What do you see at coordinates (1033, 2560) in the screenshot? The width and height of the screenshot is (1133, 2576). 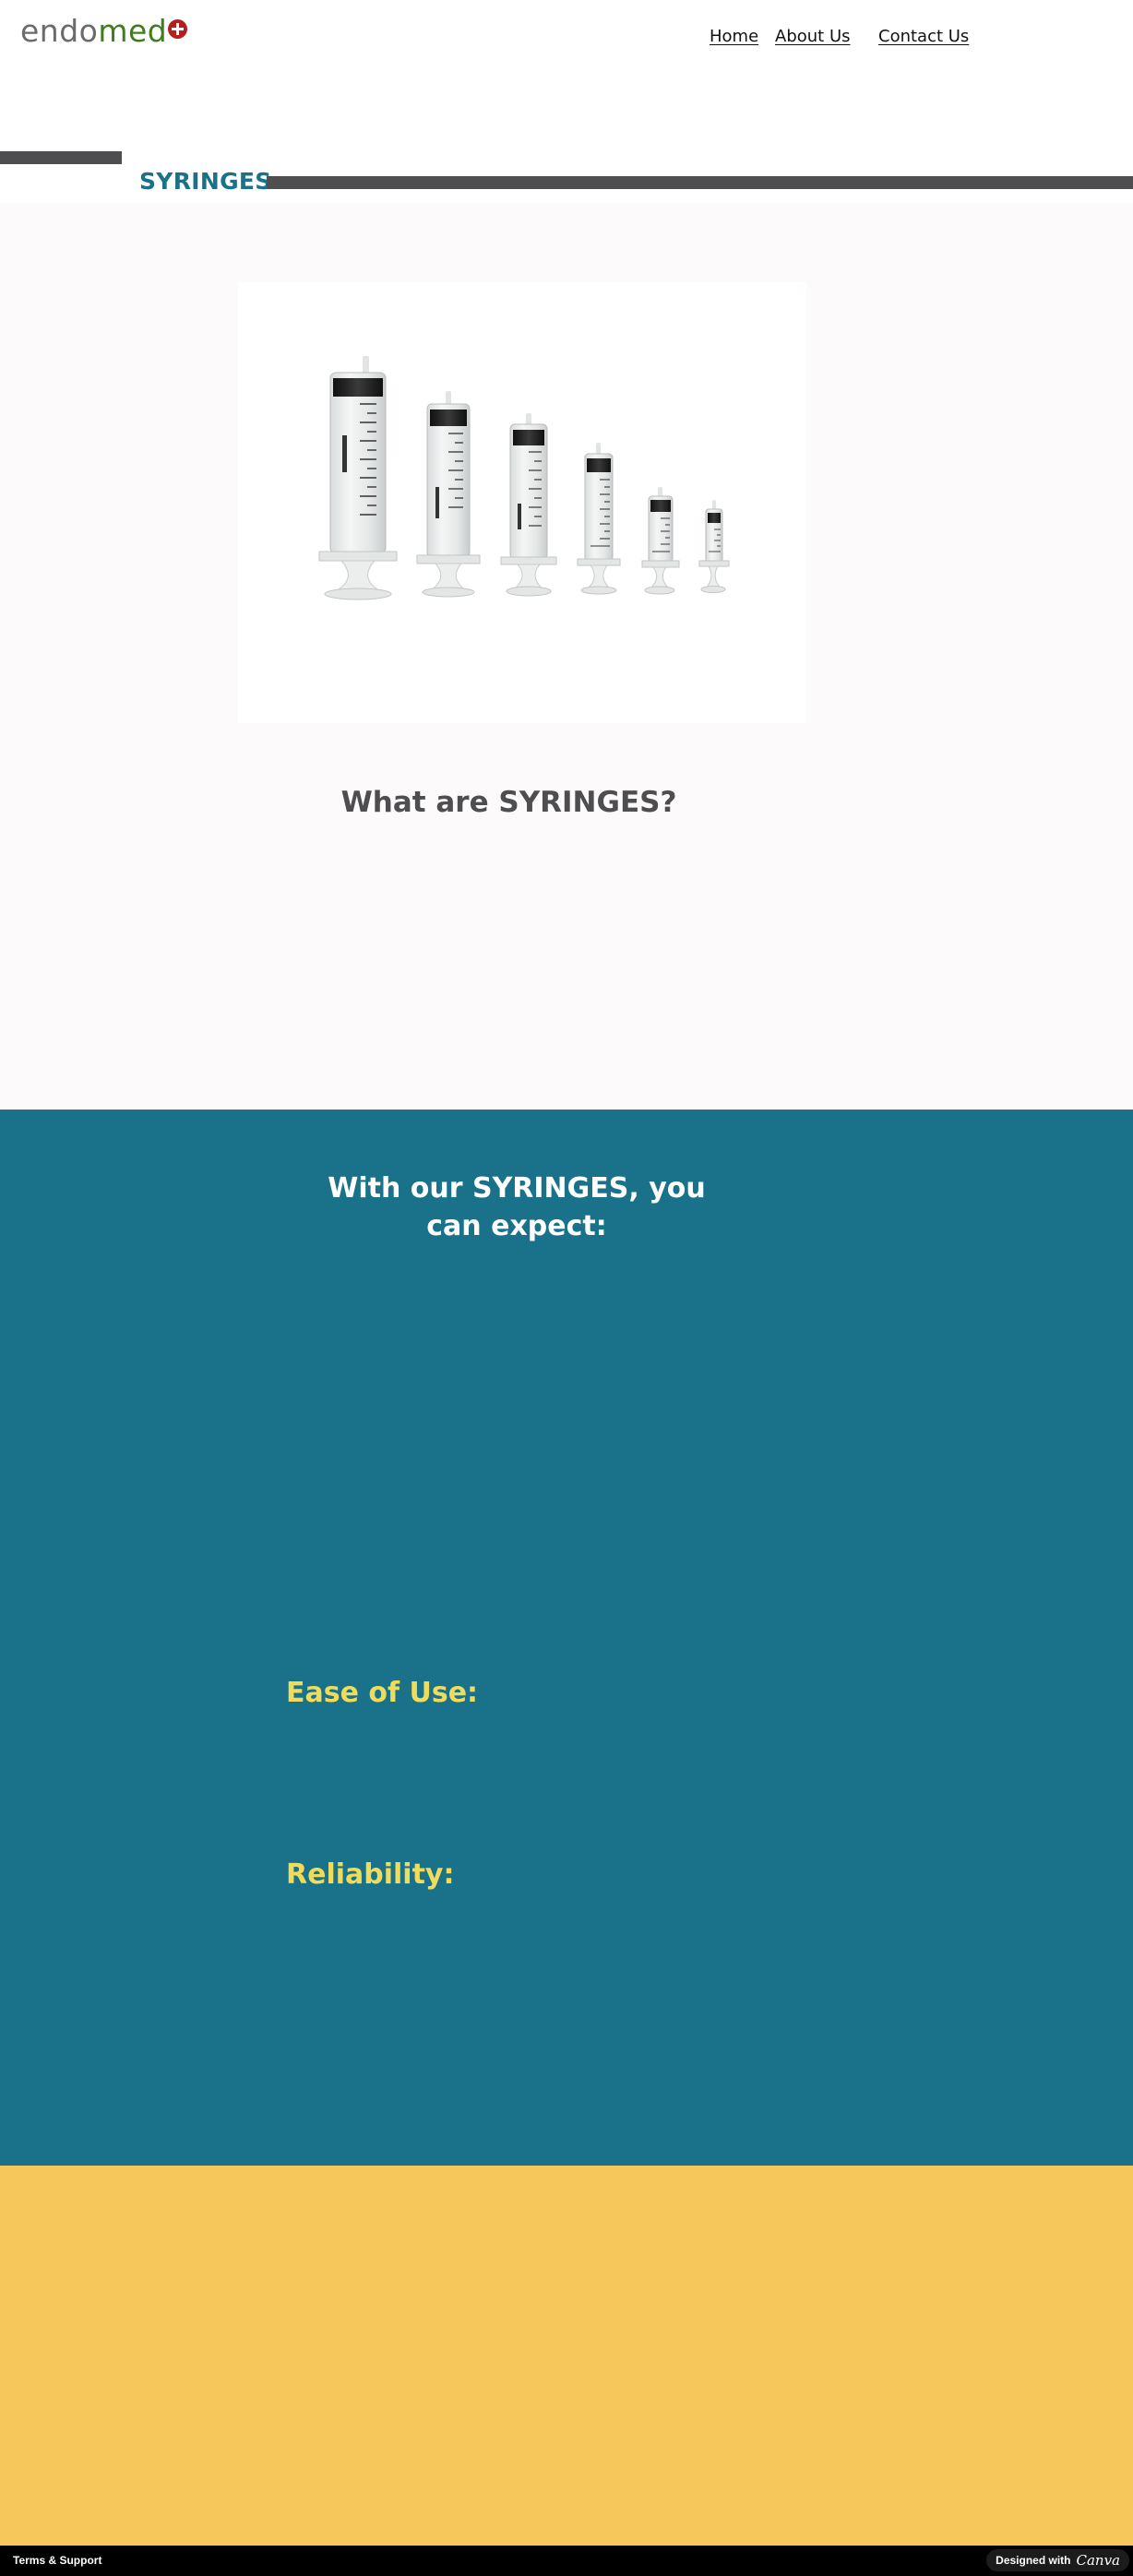 I see `designed-with-label: Designed with` at bounding box center [1033, 2560].